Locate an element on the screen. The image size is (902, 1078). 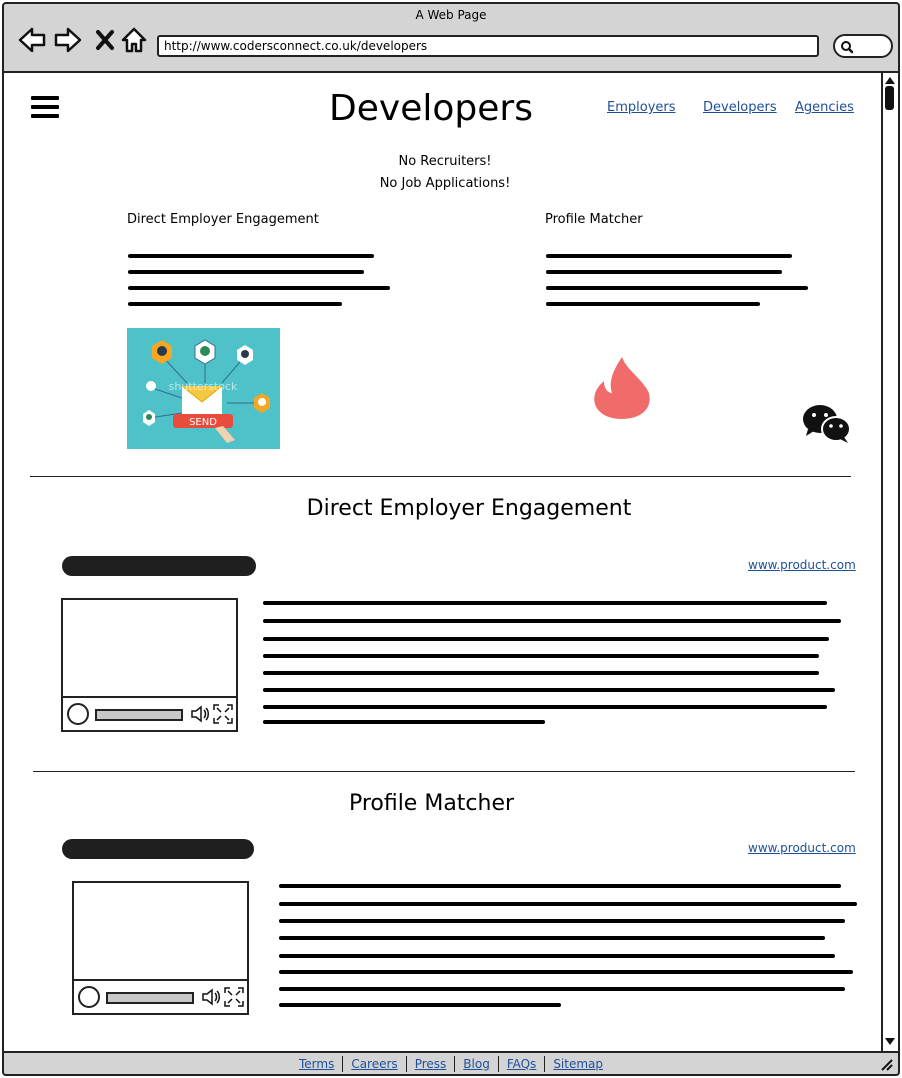
scroll-down-icon is located at coordinates (890, 1042).